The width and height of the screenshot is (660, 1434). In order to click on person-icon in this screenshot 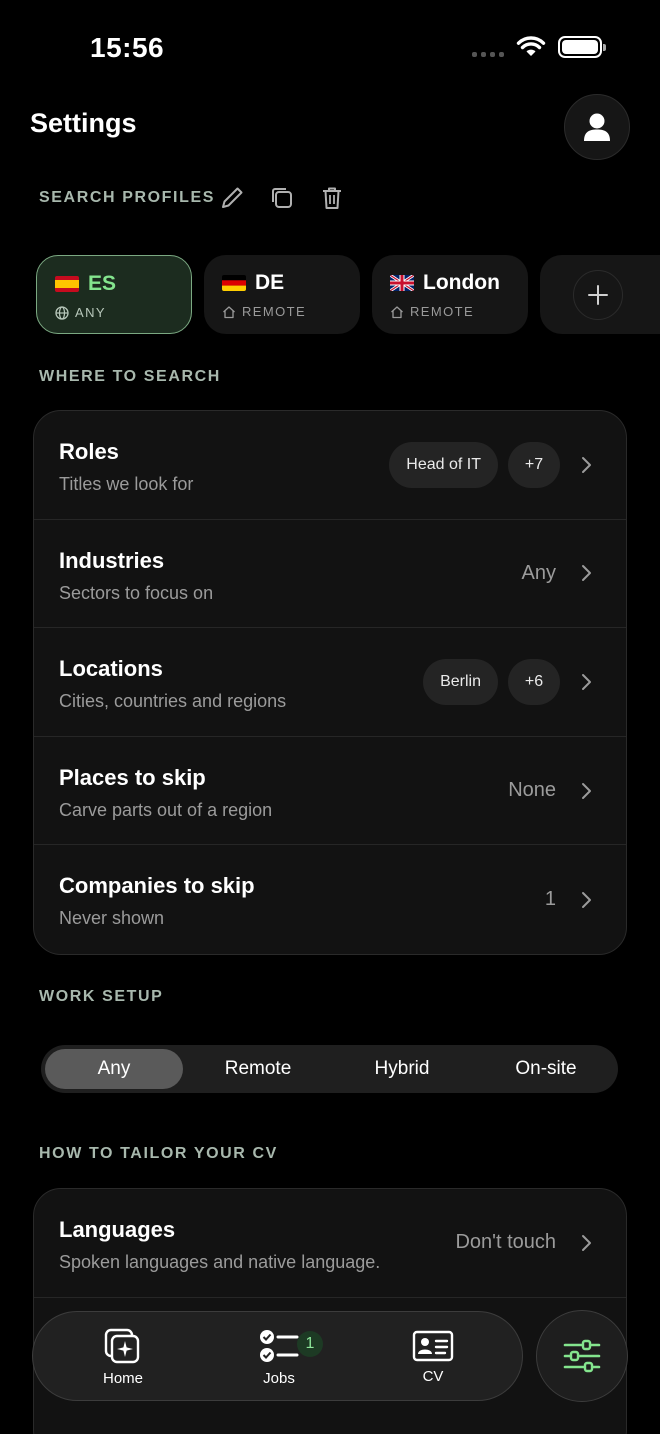, I will do `click(597, 127)`.